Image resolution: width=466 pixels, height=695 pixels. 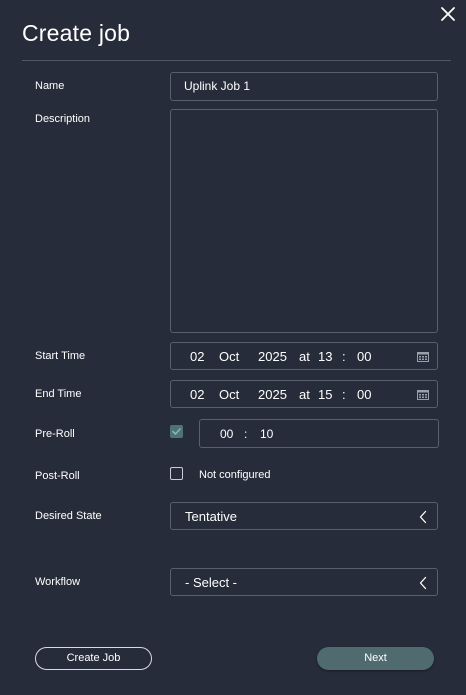 I want to click on pre-roll-colon: :, so click(x=246, y=434).